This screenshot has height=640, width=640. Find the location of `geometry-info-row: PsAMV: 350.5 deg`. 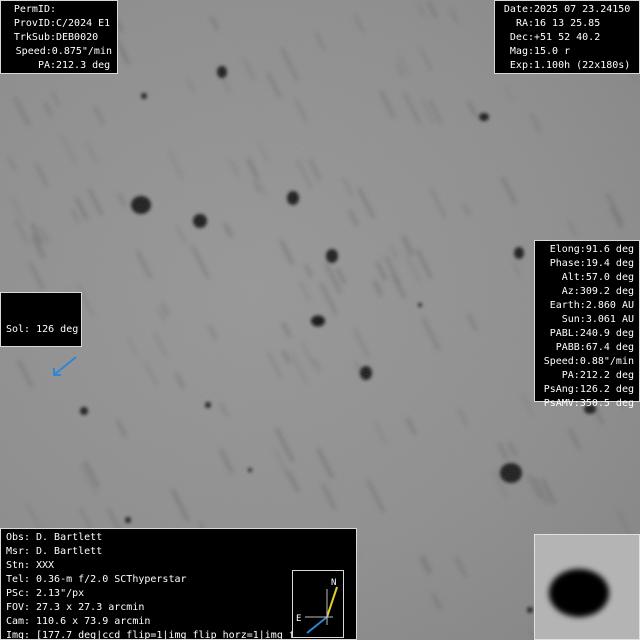

geometry-info-row: PsAMV: 350.5 deg is located at coordinates (587, 404).